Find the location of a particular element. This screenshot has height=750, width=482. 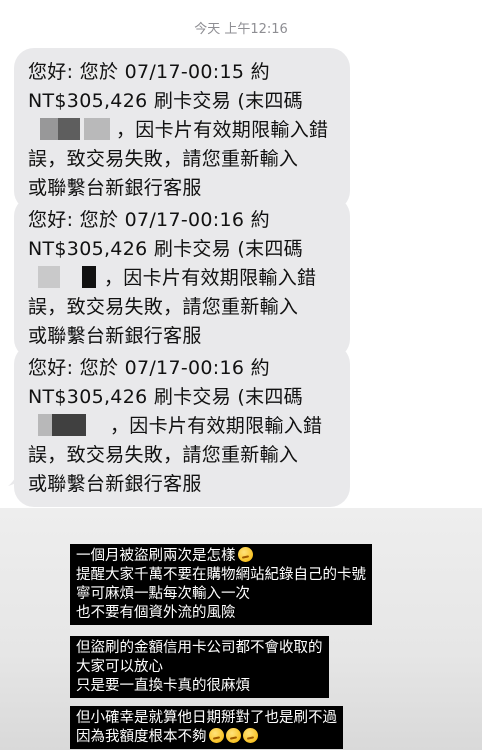

caption-text: 因為我額度根本不夠 is located at coordinates (141, 737).